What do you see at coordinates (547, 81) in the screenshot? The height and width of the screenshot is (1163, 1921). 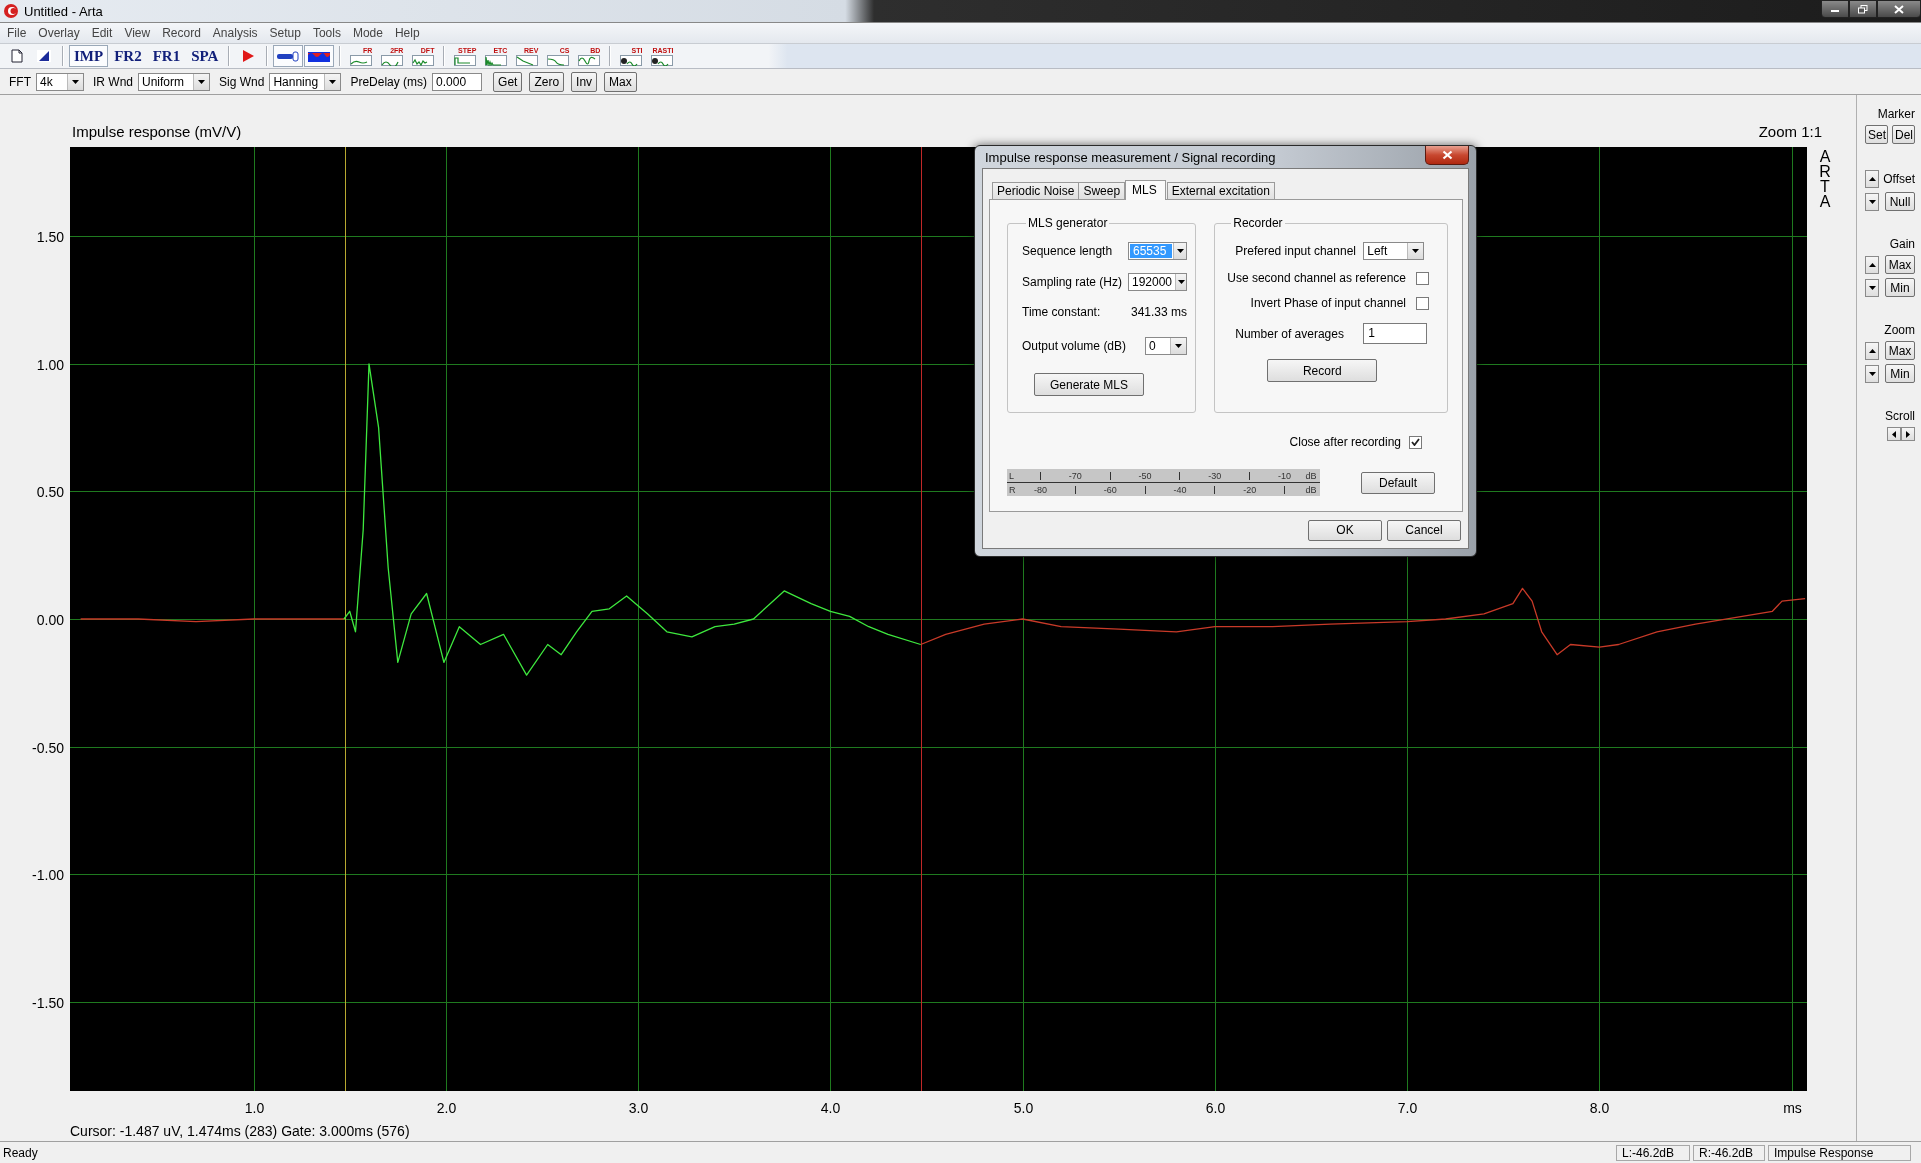 I see `toolbar-button: Zero` at bounding box center [547, 81].